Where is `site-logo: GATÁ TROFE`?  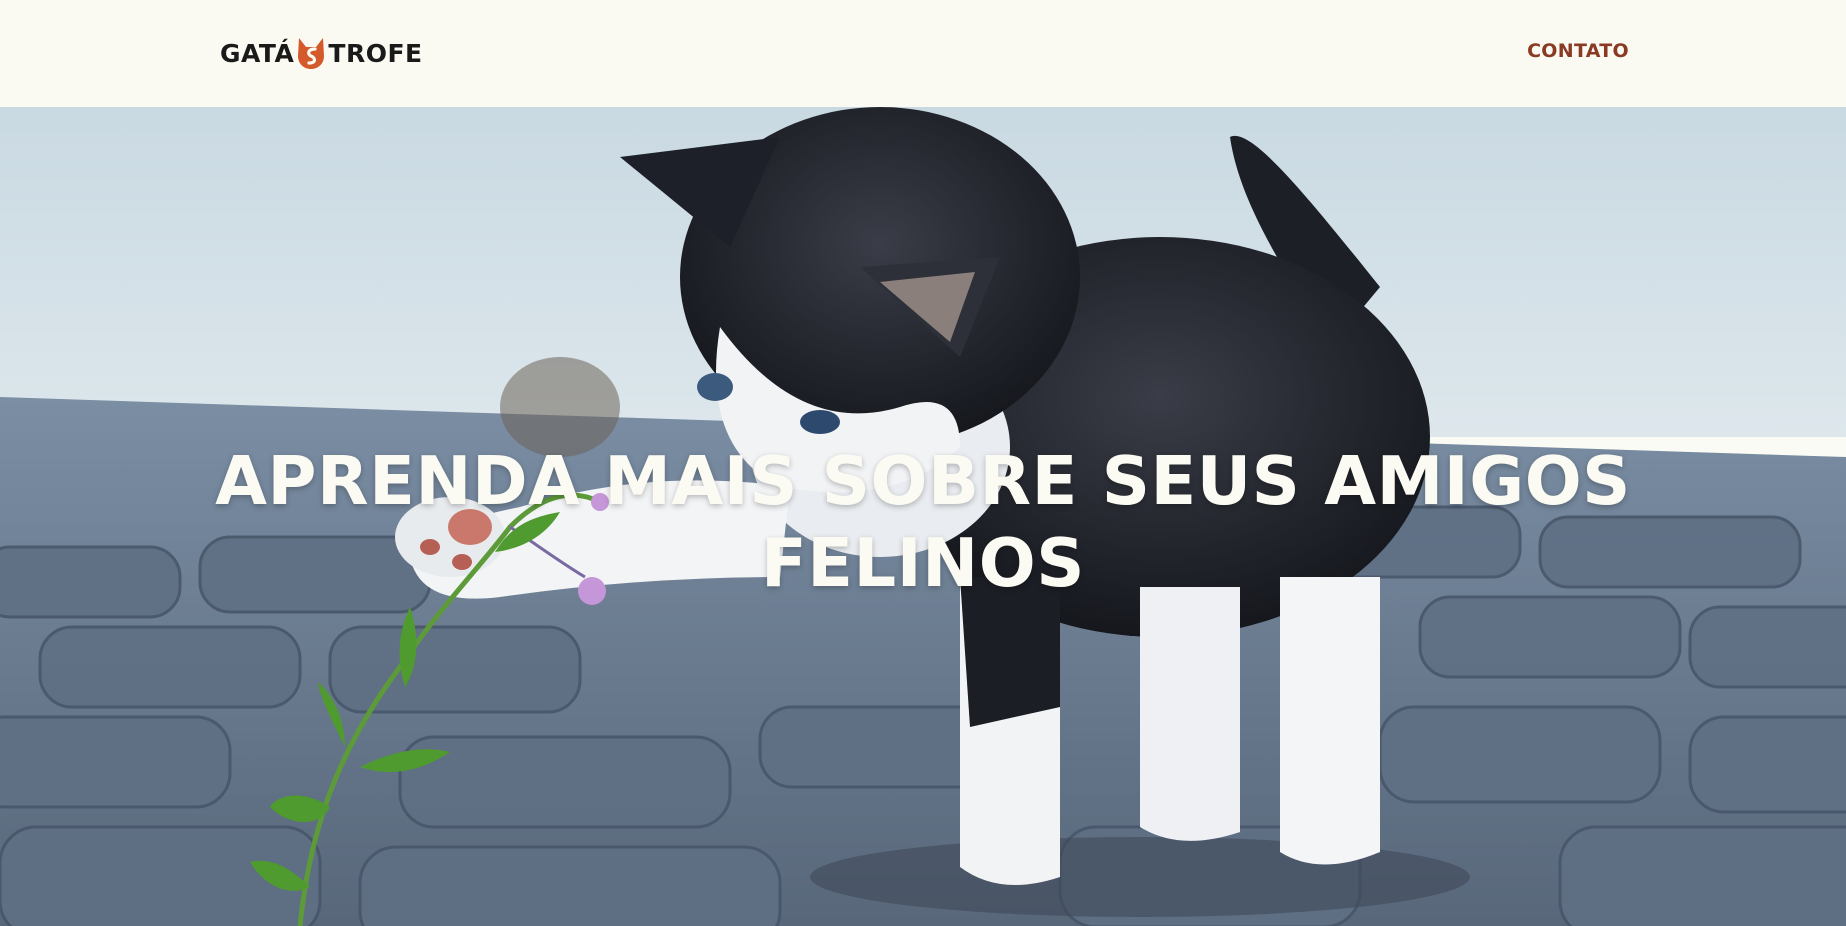 site-logo: GATÁ TROFE is located at coordinates (321, 53).